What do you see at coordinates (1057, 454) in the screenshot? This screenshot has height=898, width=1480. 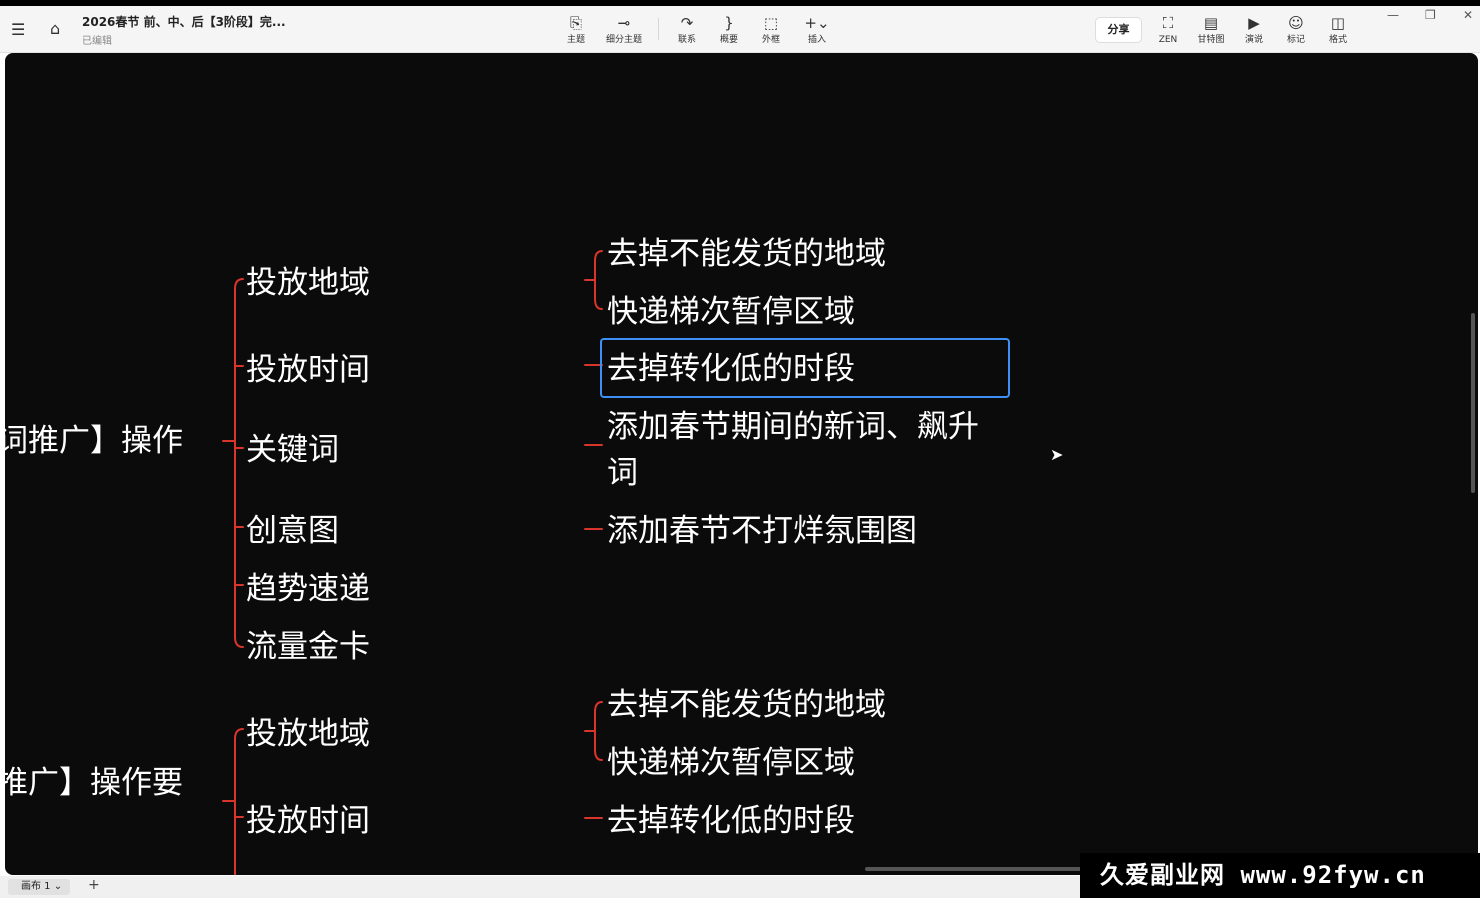 I see `mouse-cursor-icon: ➤` at bounding box center [1057, 454].